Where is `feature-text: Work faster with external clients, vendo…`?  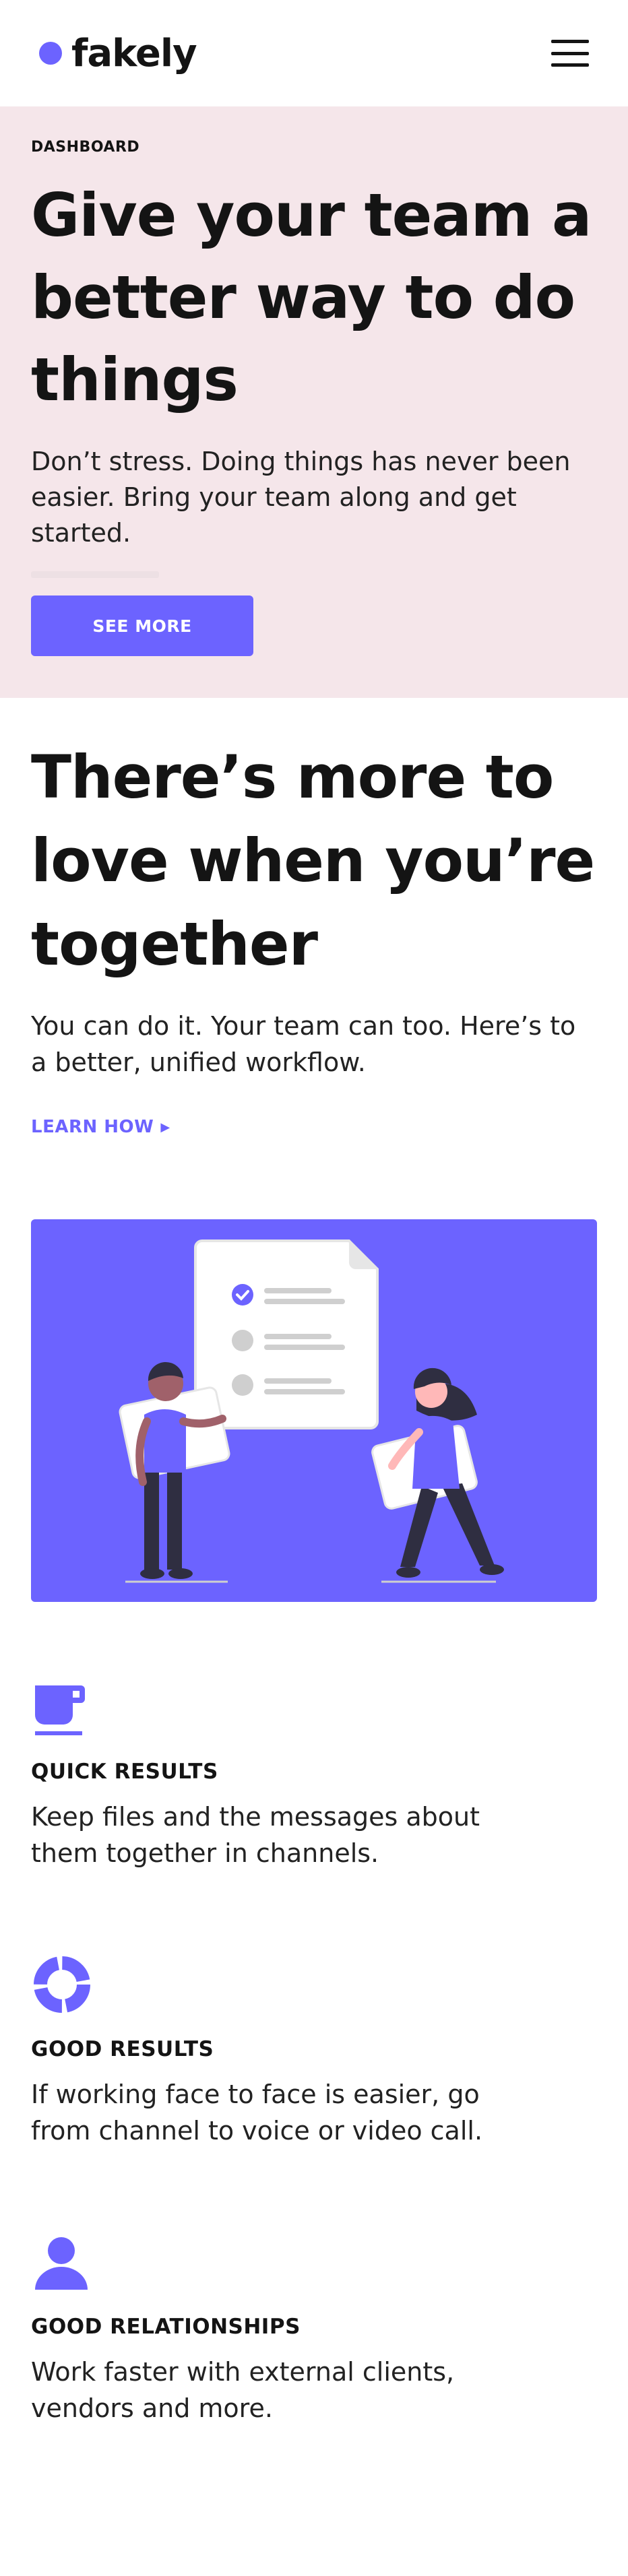 feature-text: Work faster with external clients, vendo… is located at coordinates (243, 2390).